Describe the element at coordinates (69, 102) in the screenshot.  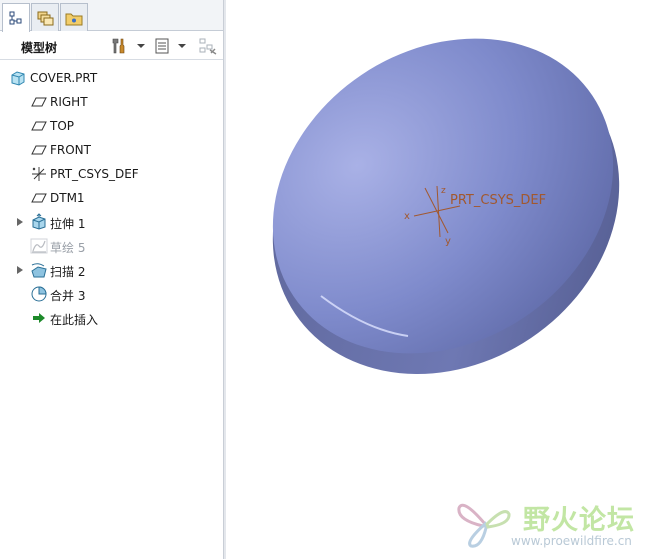
I see `tree-item-label: RIGHT` at that location.